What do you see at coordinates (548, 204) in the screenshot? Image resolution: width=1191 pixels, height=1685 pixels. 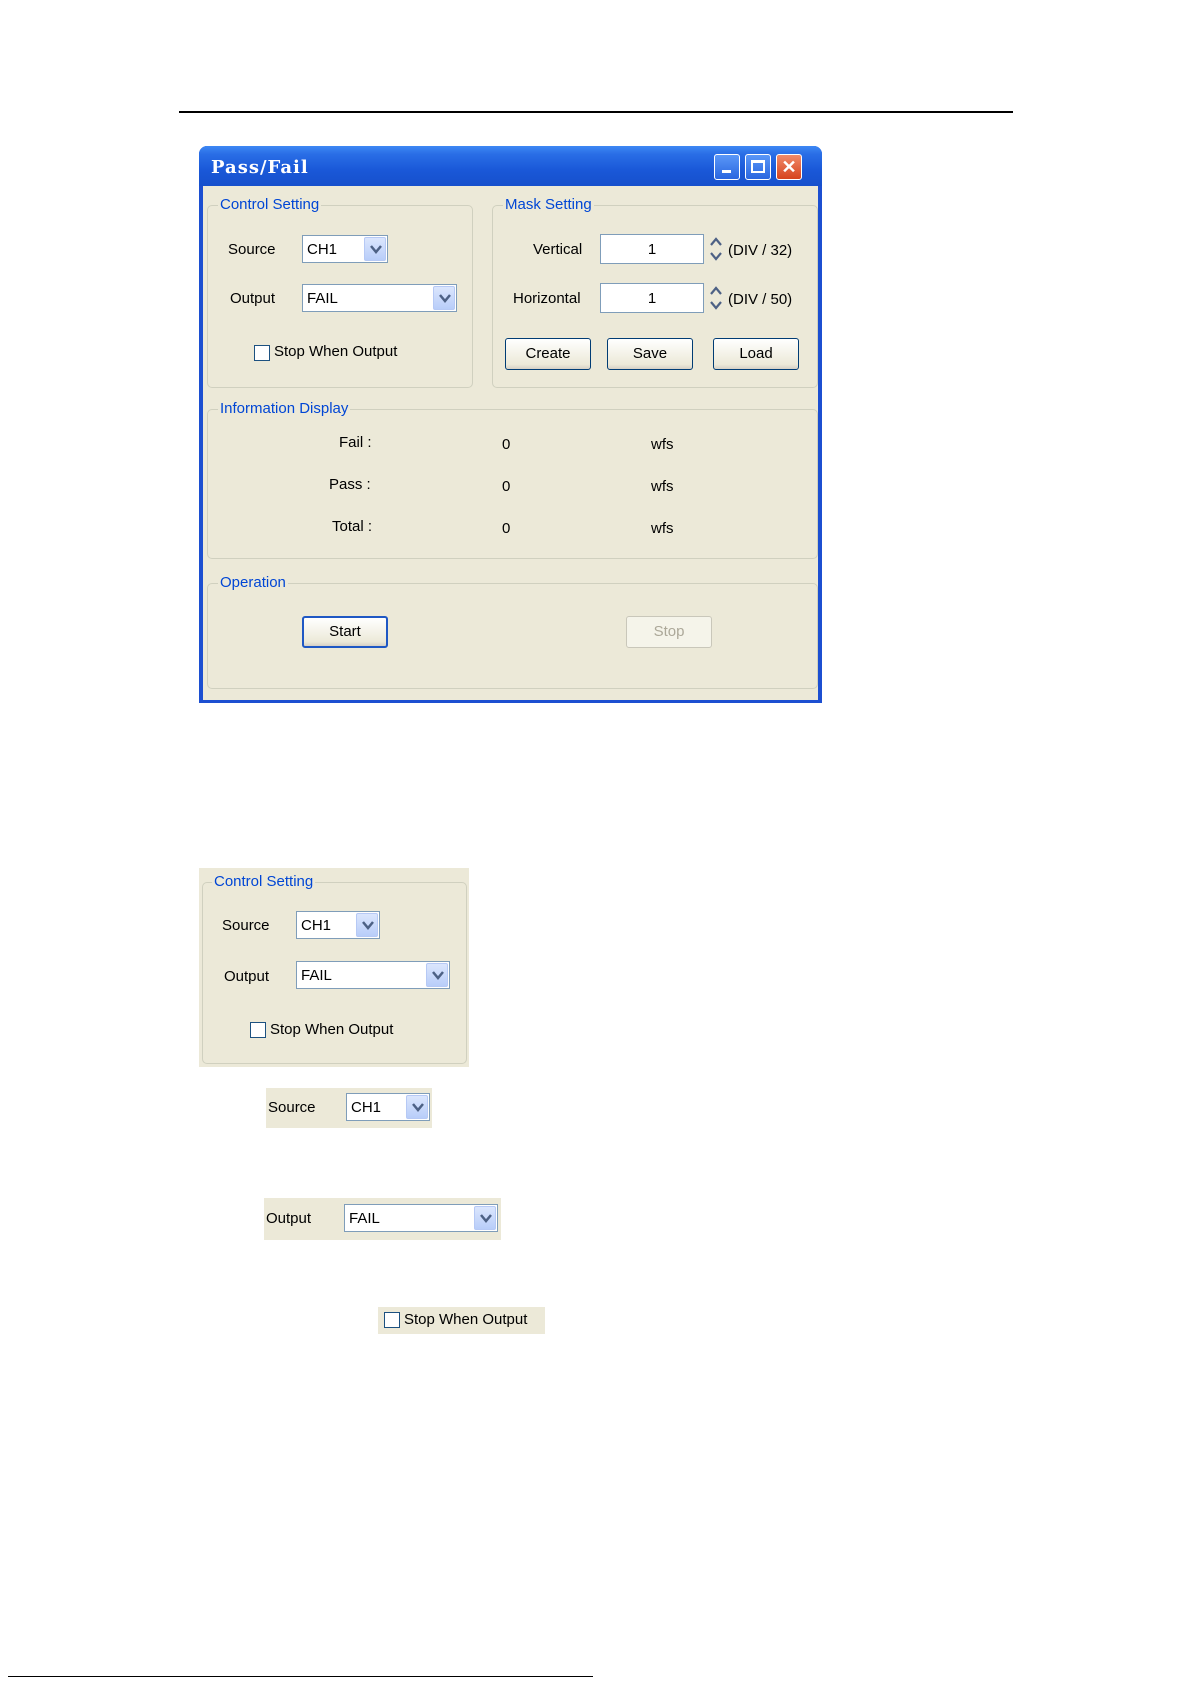 I see `mask-setting-legend: Mask Setting` at bounding box center [548, 204].